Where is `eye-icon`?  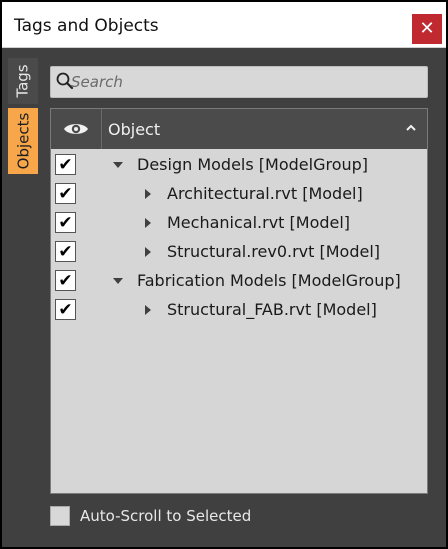 eye-icon is located at coordinates (76, 129).